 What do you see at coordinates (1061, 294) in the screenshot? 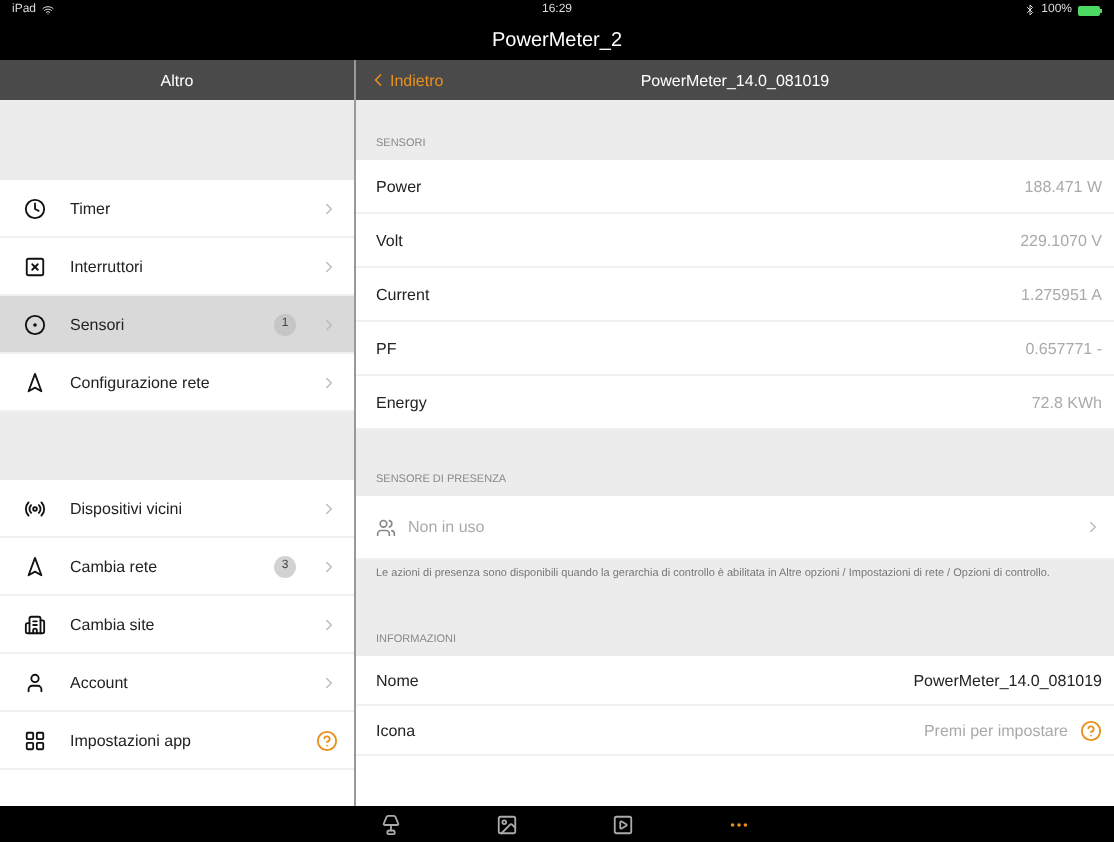
I see `sensor-value: 1.275951 A` at bounding box center [1061, 294].